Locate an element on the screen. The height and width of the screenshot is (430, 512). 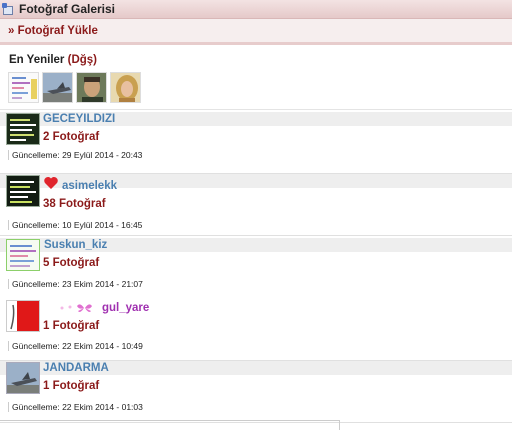
latest-thumbnails is located at coordinates (74, 87).